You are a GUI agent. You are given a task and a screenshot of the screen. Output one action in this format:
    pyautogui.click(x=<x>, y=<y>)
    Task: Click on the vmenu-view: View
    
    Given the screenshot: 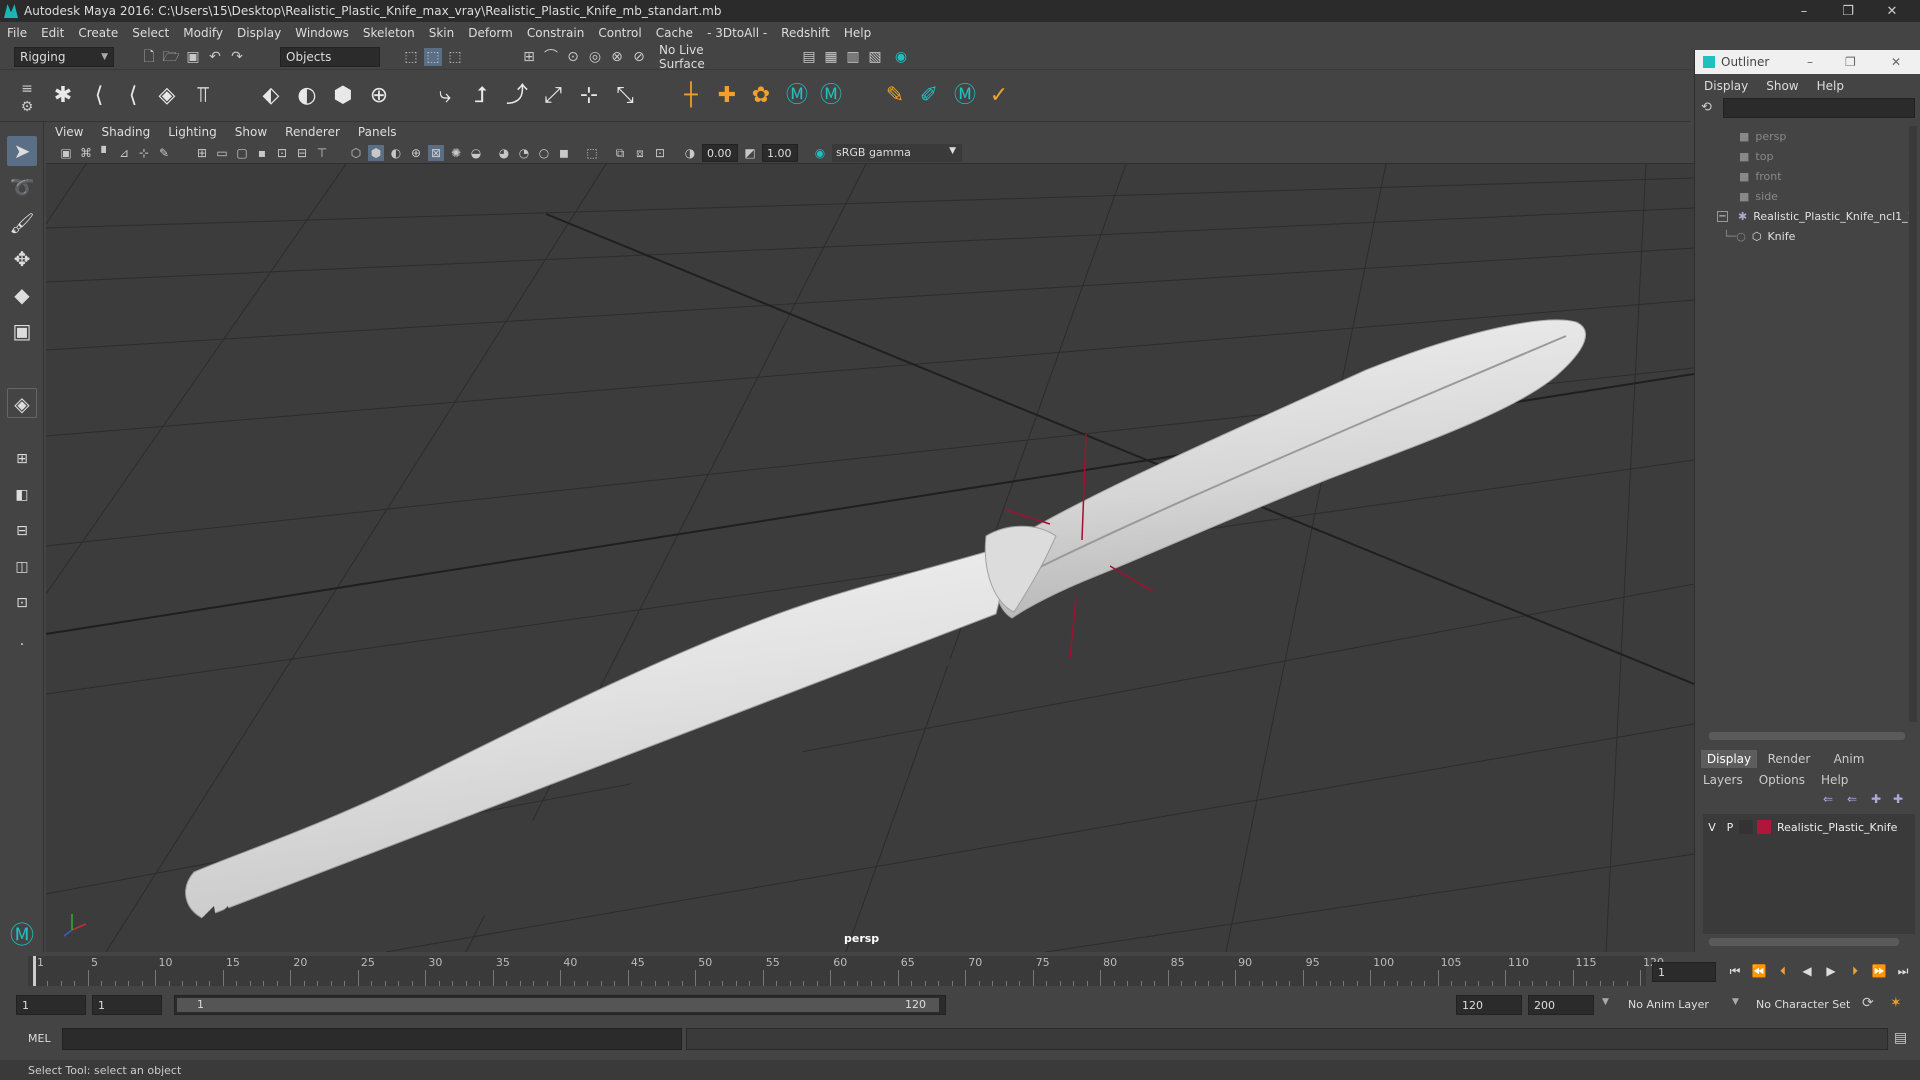 What is the action you would take?
    pyautogui.click(x=69, y=132)
    